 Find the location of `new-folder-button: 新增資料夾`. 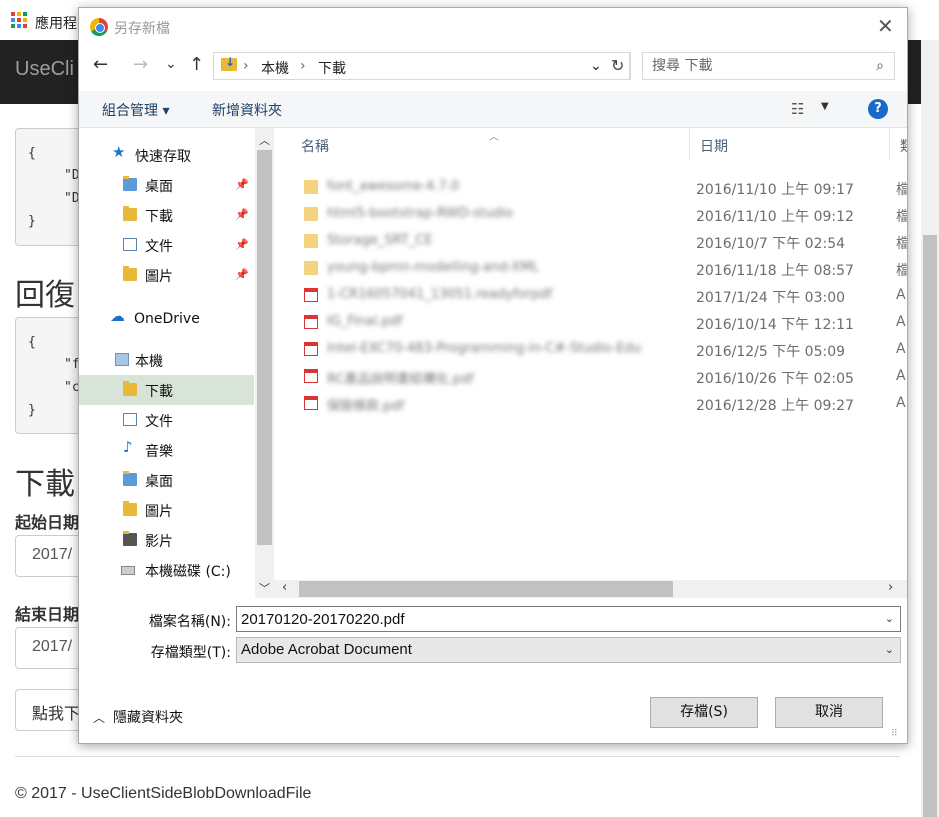

new-folder-button: 新增資料夾 is located at coordinates (247, 110).